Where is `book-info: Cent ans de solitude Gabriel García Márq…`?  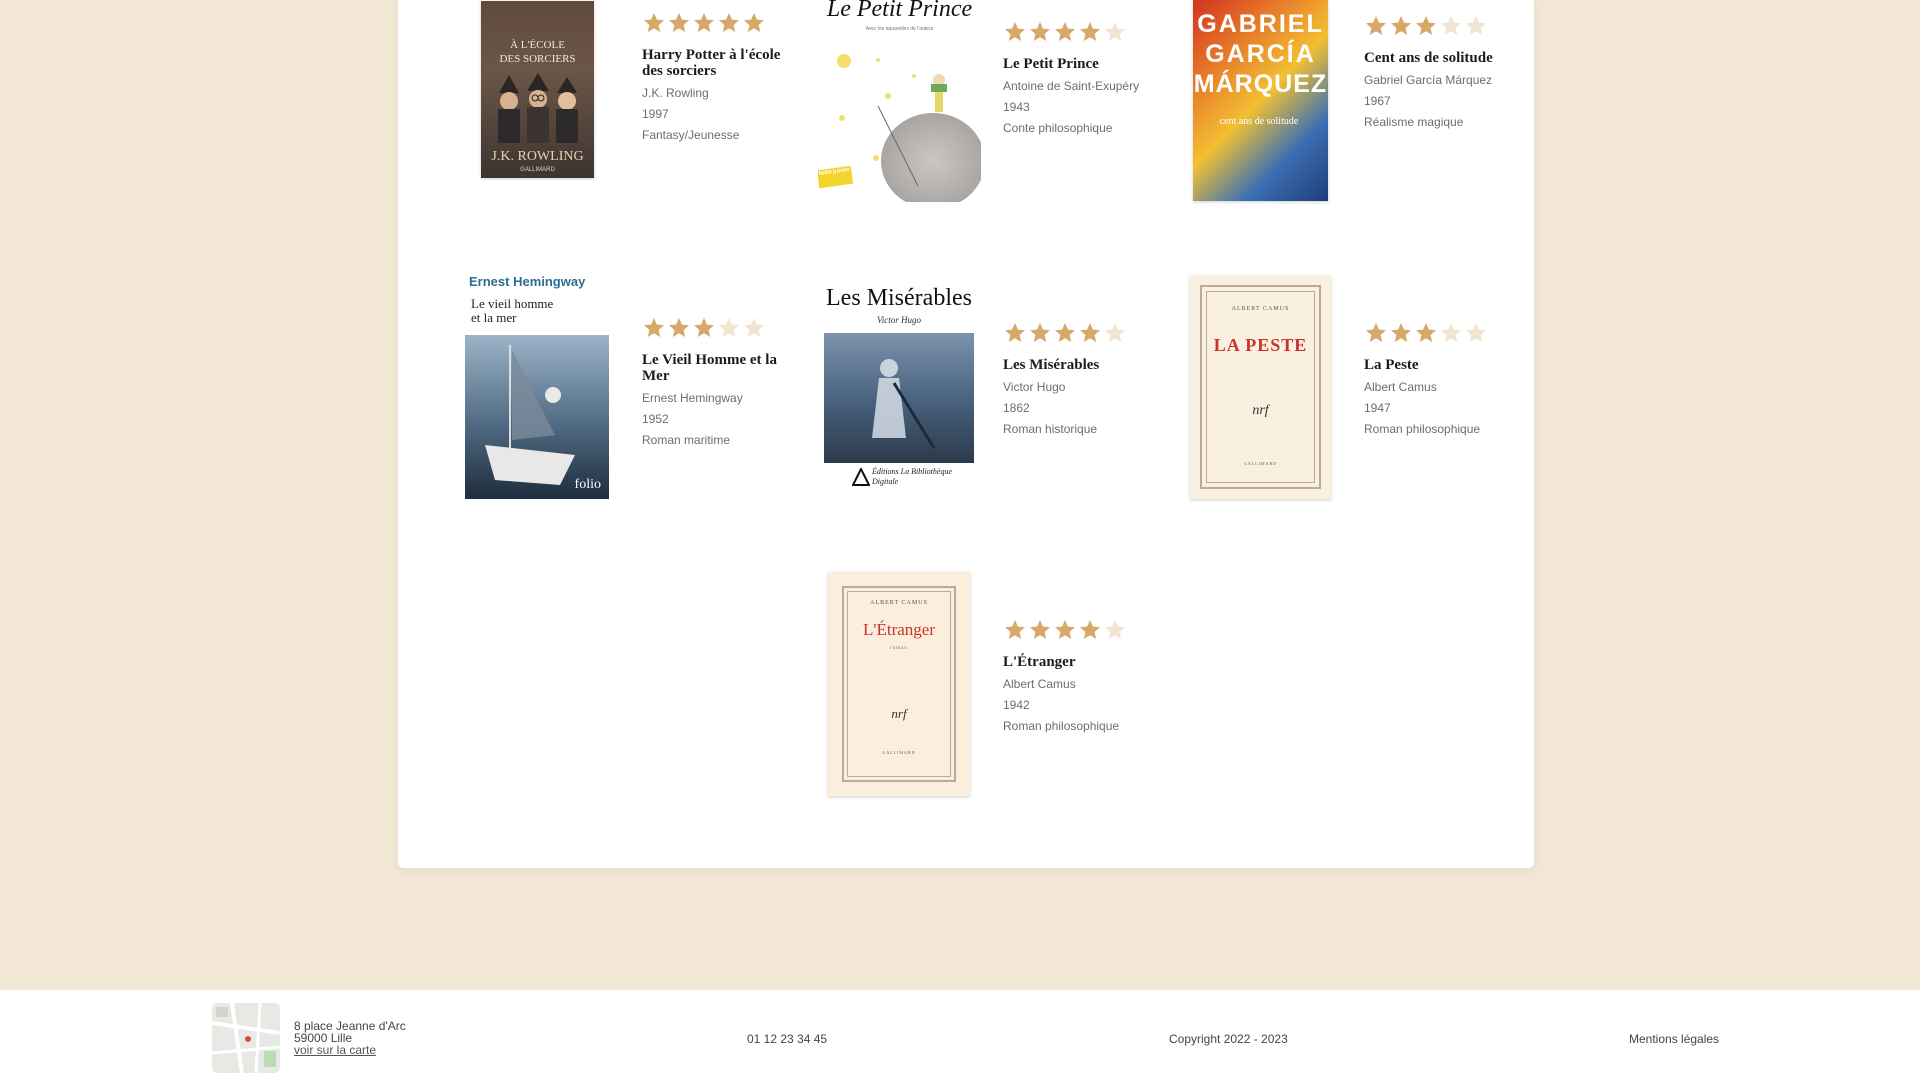 book-info: Cent ans de solitude Gabriel García Márq… is located at coordinates (1434, 71).